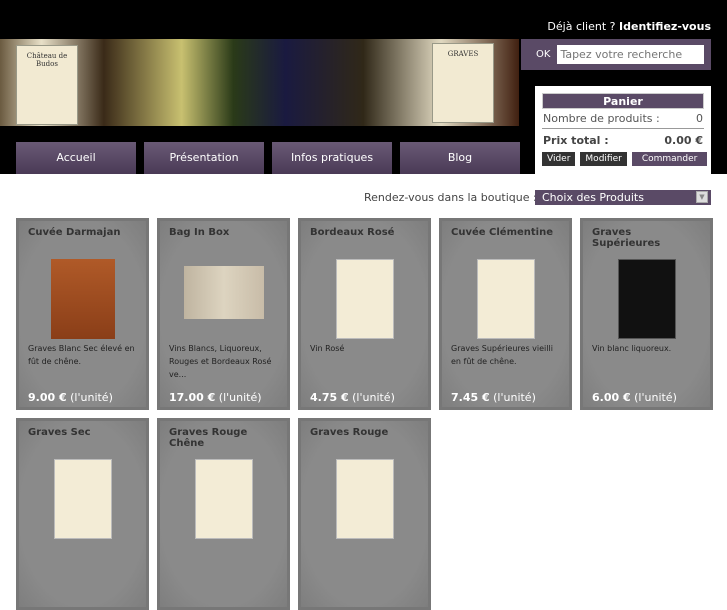  Describe the element at coordinates (559, 159) in the screenshot. I see `empty-cart-button: Vider` at that location.